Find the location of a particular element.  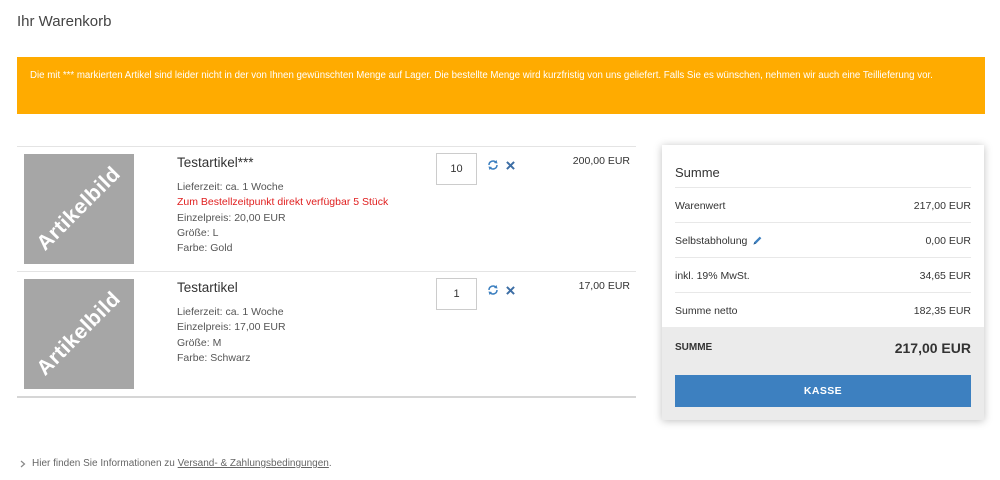

chevron-right-icon is located at coordinates (23, 463).